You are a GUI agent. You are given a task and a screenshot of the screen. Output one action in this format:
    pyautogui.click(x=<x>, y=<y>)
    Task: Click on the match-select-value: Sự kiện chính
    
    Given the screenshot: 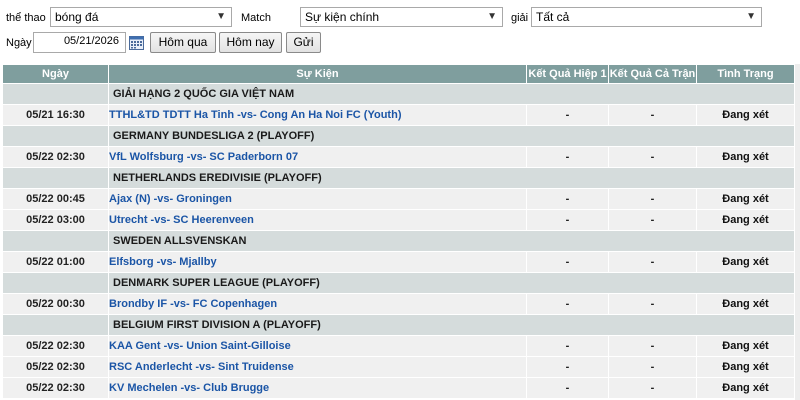 What is the action you would take?
    pyautogui.click(x=342, y=17)
    